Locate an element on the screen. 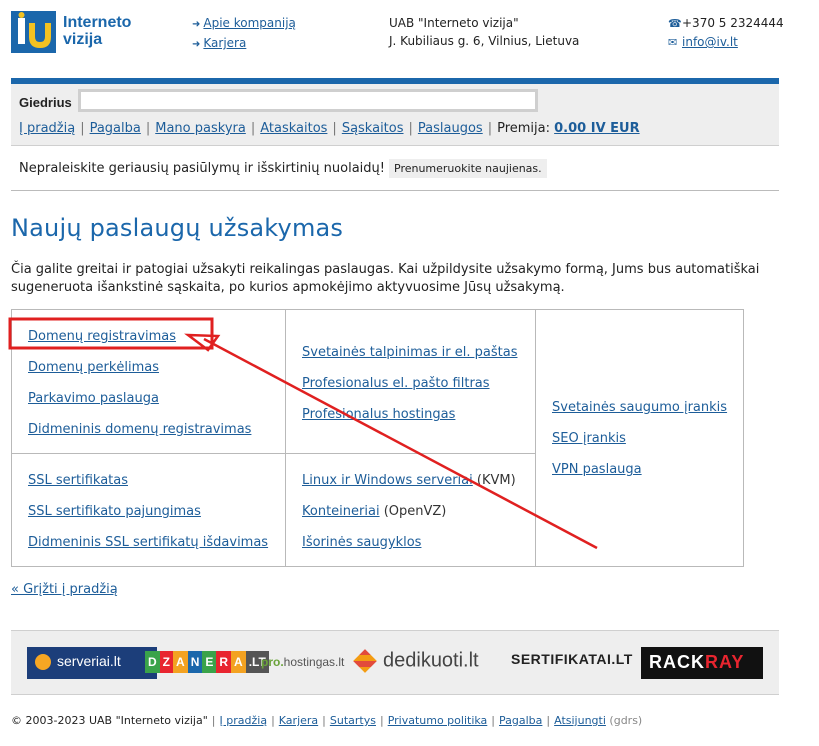 Image resolution: width=819 pixels, height=746 pixels. serveriai-logo: serveriai.lt is located at coordinates (92, 663).